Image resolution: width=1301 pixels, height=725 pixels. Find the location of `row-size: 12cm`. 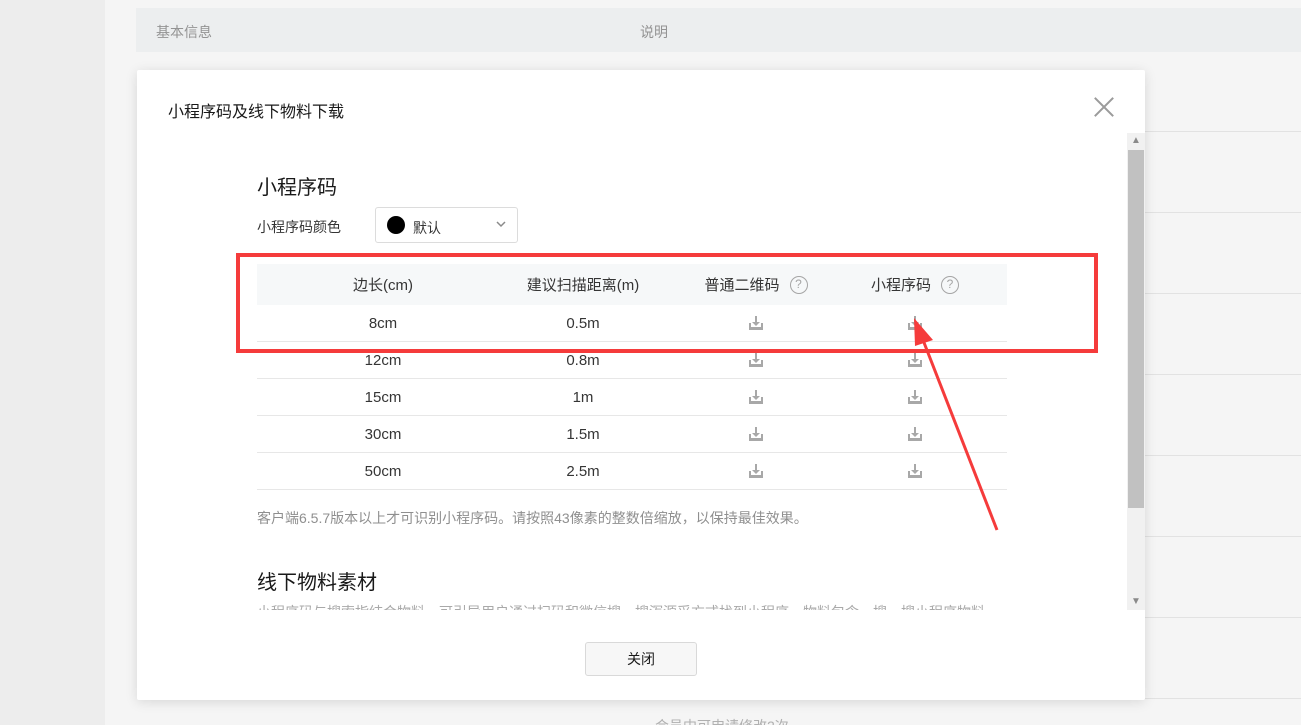

row-size: 12cm is located at coordinates (383, 360).